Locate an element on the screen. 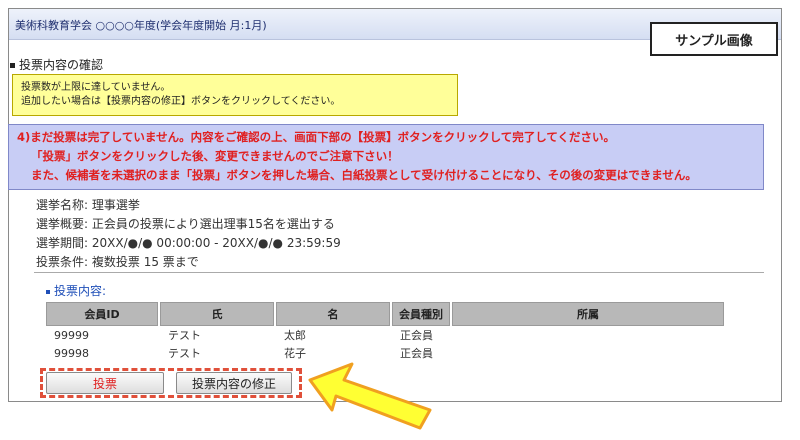 This screenshot has height=440, width=800. cell-first-name: 太郎 is located at coordinates (295, 335).